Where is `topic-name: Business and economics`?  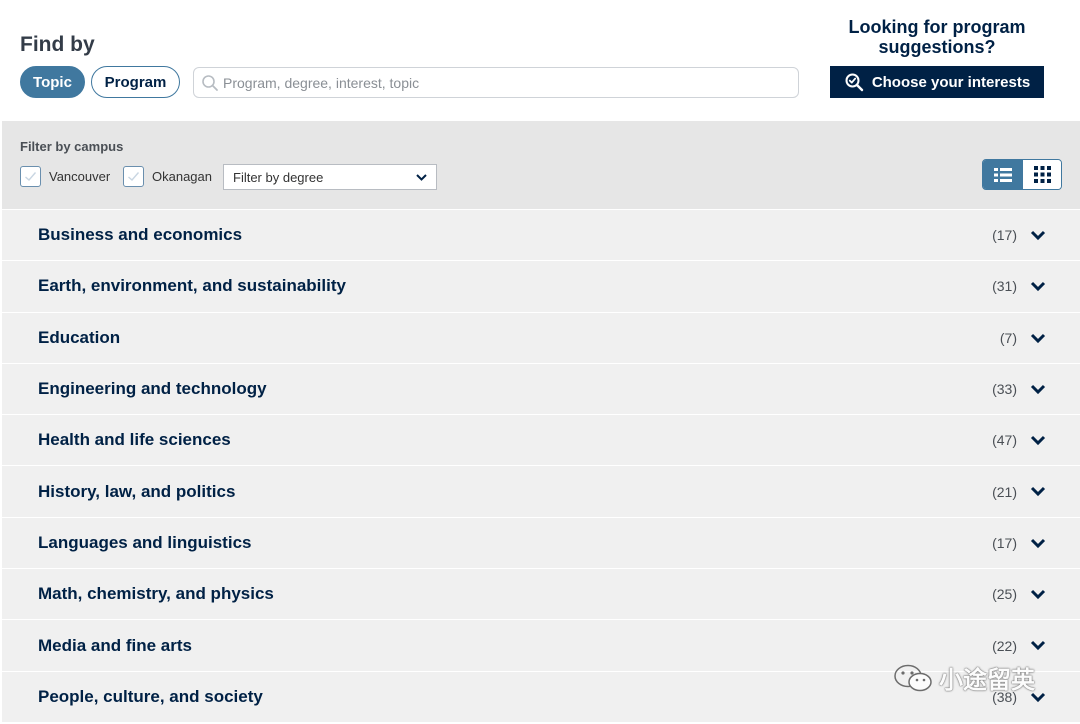 topic-name: Business and economics is located at coordinates (140, 235).